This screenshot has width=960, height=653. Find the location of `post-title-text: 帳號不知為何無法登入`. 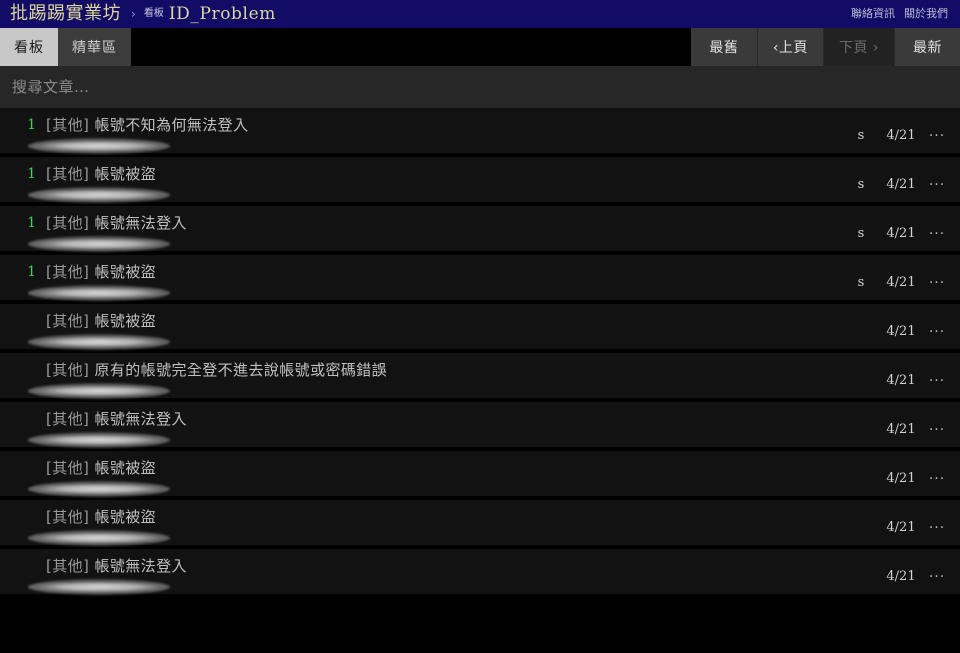

post-title-text: 帳號不知為何無法登入 is located at coordinates (169, 125).